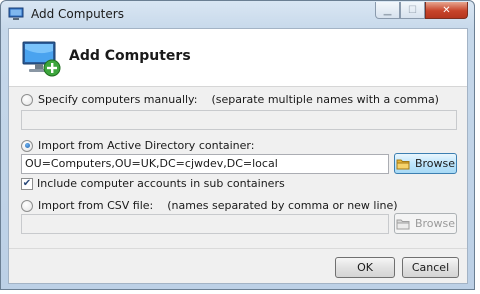  Describe the element at coordinates (435, 163) in the screenshot. I see `ad-browse-label: Browse` at that location.